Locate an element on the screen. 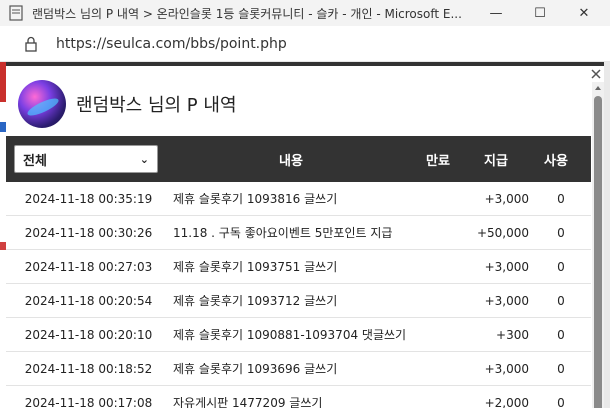  table-header: 전체 ⌄ 내용 만료 지급 사용 is located at coordinates (298, 159).